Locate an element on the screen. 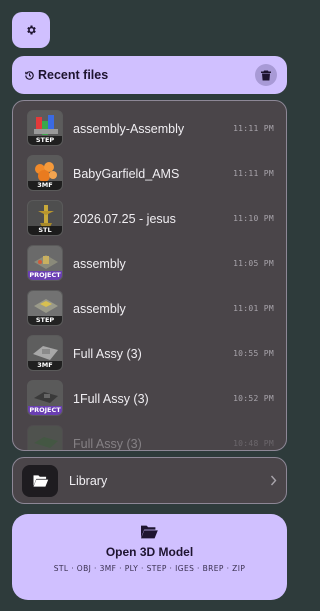 This screenshot has width=320, height=611. chevron-right-icon is located at coordinates (273, 480).